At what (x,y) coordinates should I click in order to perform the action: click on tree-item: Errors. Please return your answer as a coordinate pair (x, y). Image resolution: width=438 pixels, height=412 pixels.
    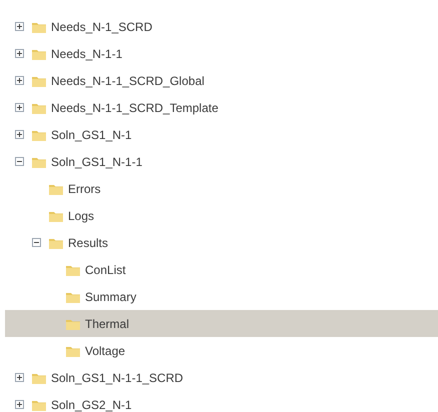
    Looking at the image, I should click on (221, 188).